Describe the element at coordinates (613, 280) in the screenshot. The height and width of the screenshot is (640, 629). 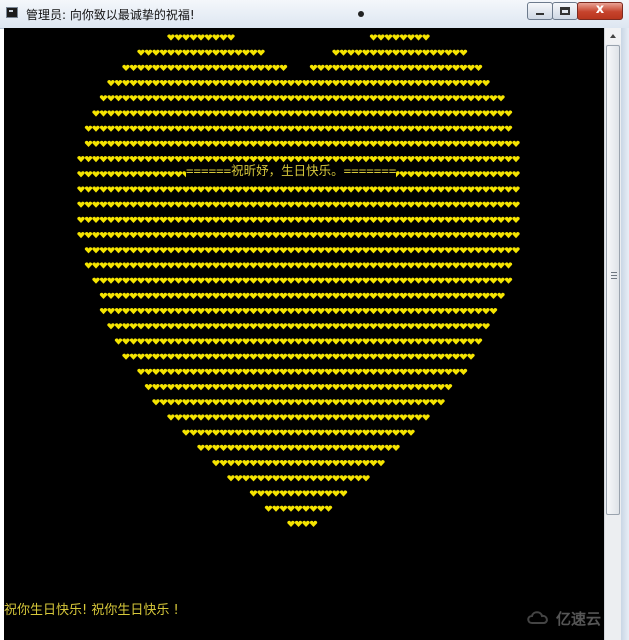
I see `scroll-thumb` at that location.